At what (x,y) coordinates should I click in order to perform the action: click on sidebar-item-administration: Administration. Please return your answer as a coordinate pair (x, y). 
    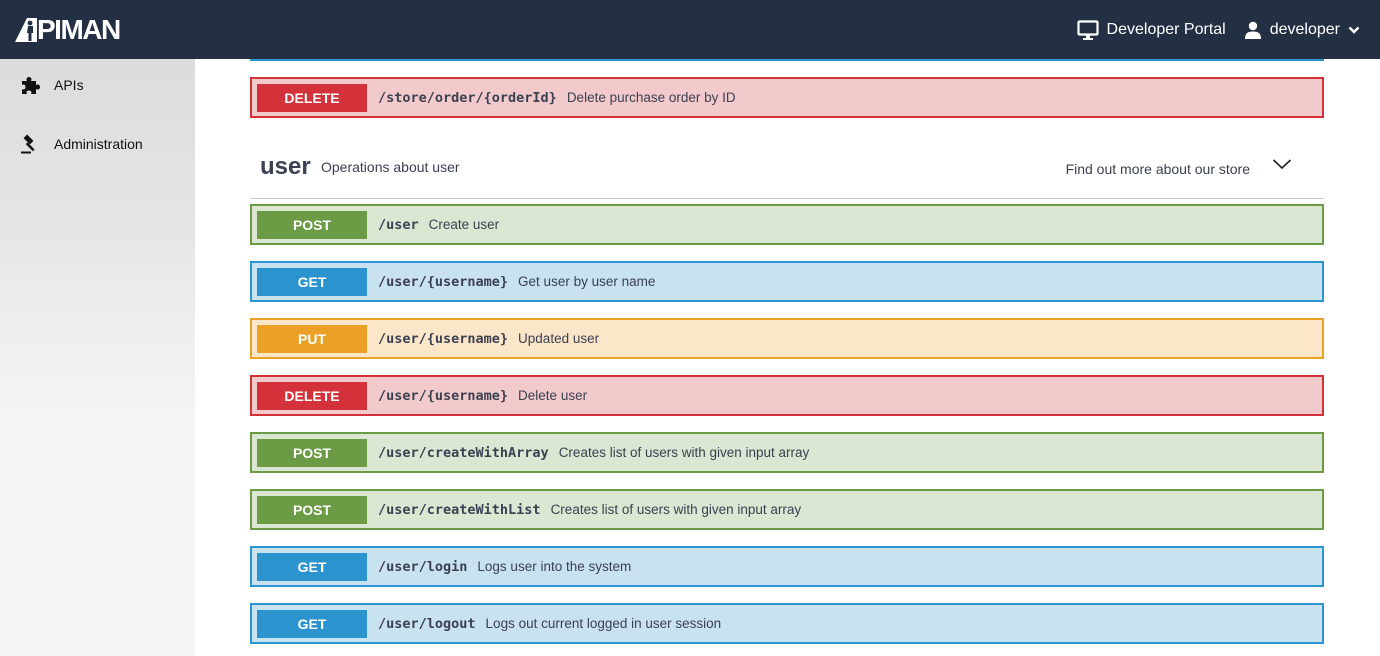
    Looking at the image, I should click on (81, 144).